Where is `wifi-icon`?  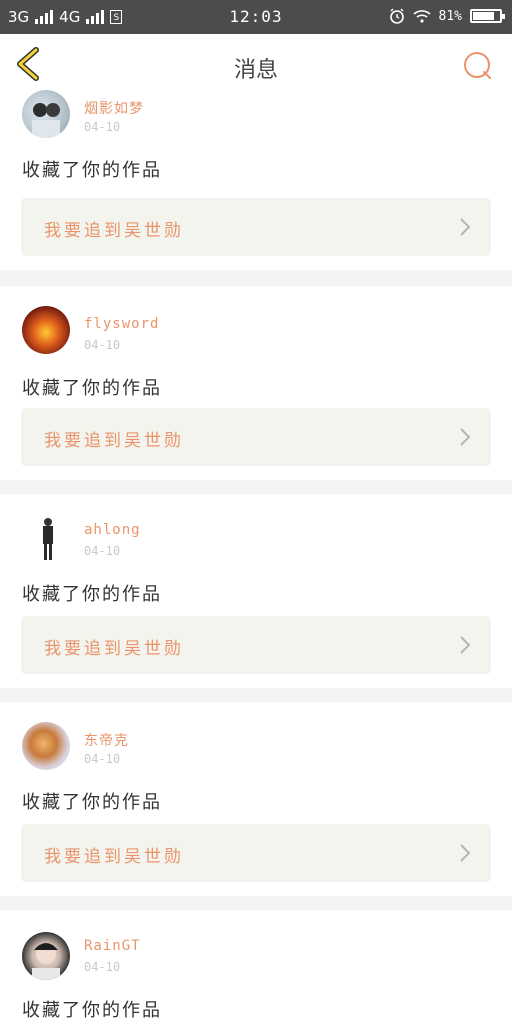 wifi-icon is located at coordinates (421, 16).